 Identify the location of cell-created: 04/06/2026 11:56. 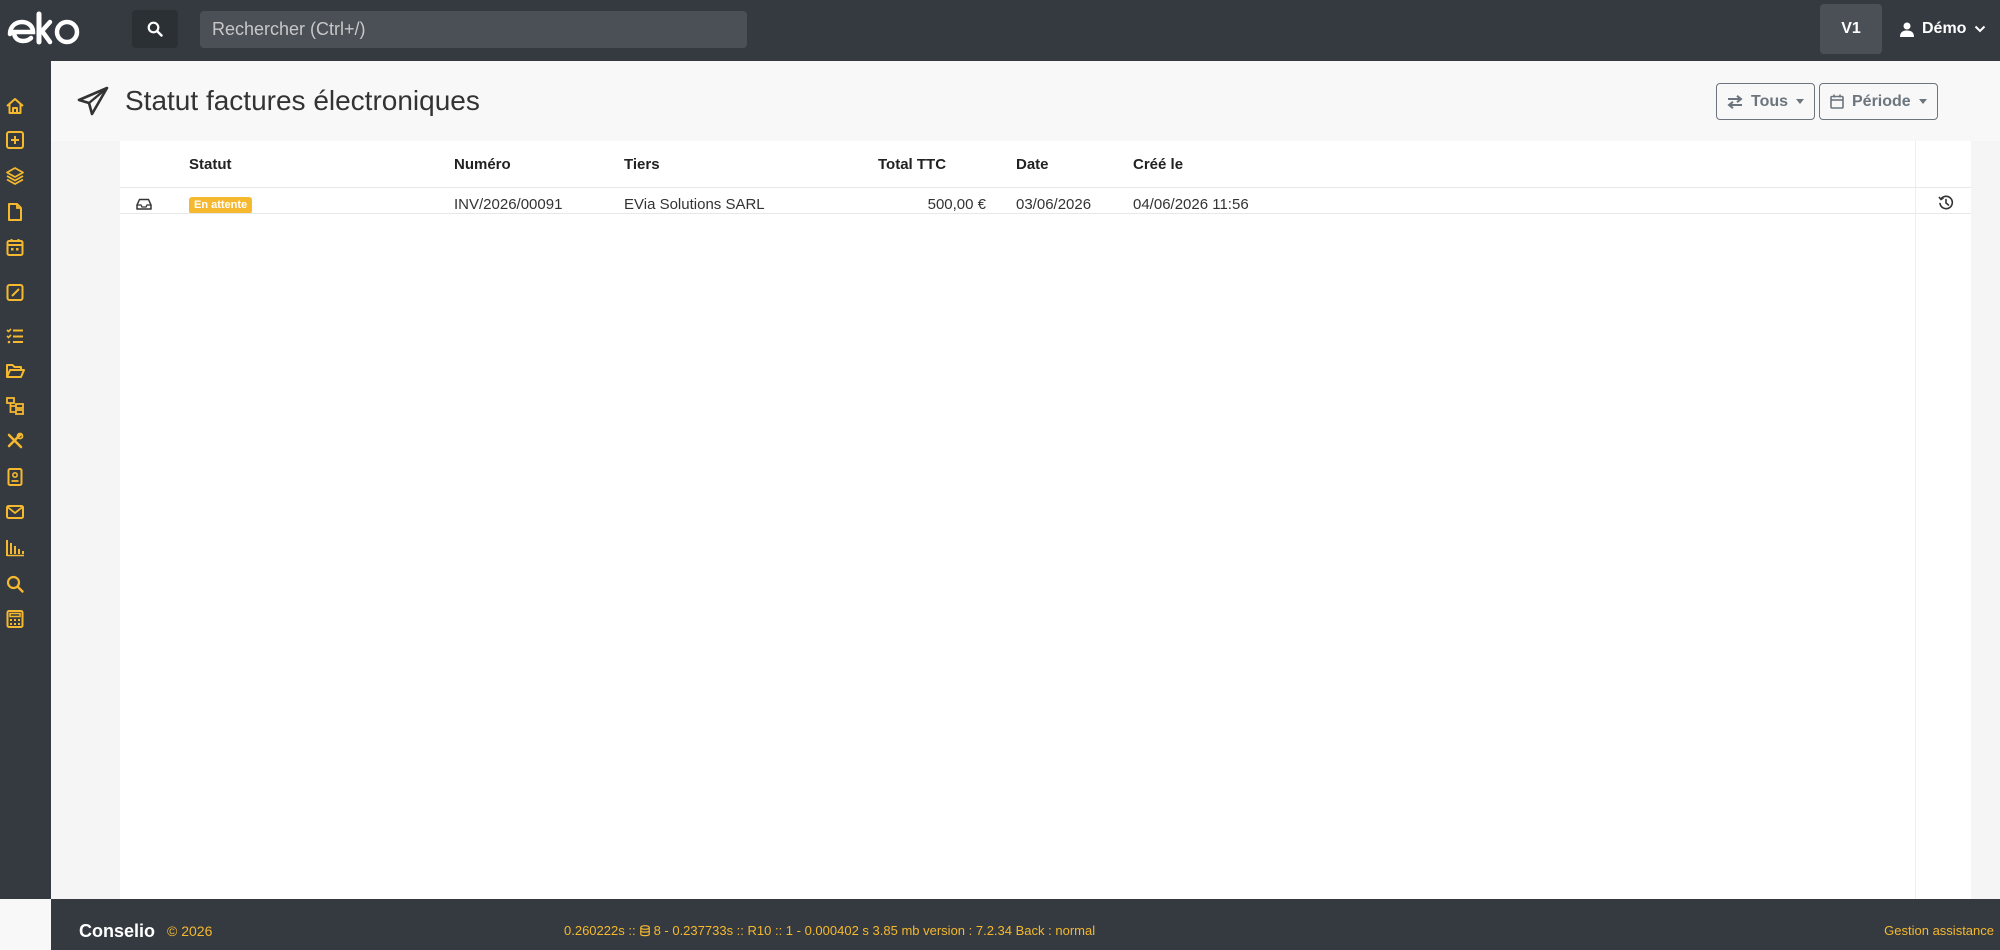
(1191, 204).